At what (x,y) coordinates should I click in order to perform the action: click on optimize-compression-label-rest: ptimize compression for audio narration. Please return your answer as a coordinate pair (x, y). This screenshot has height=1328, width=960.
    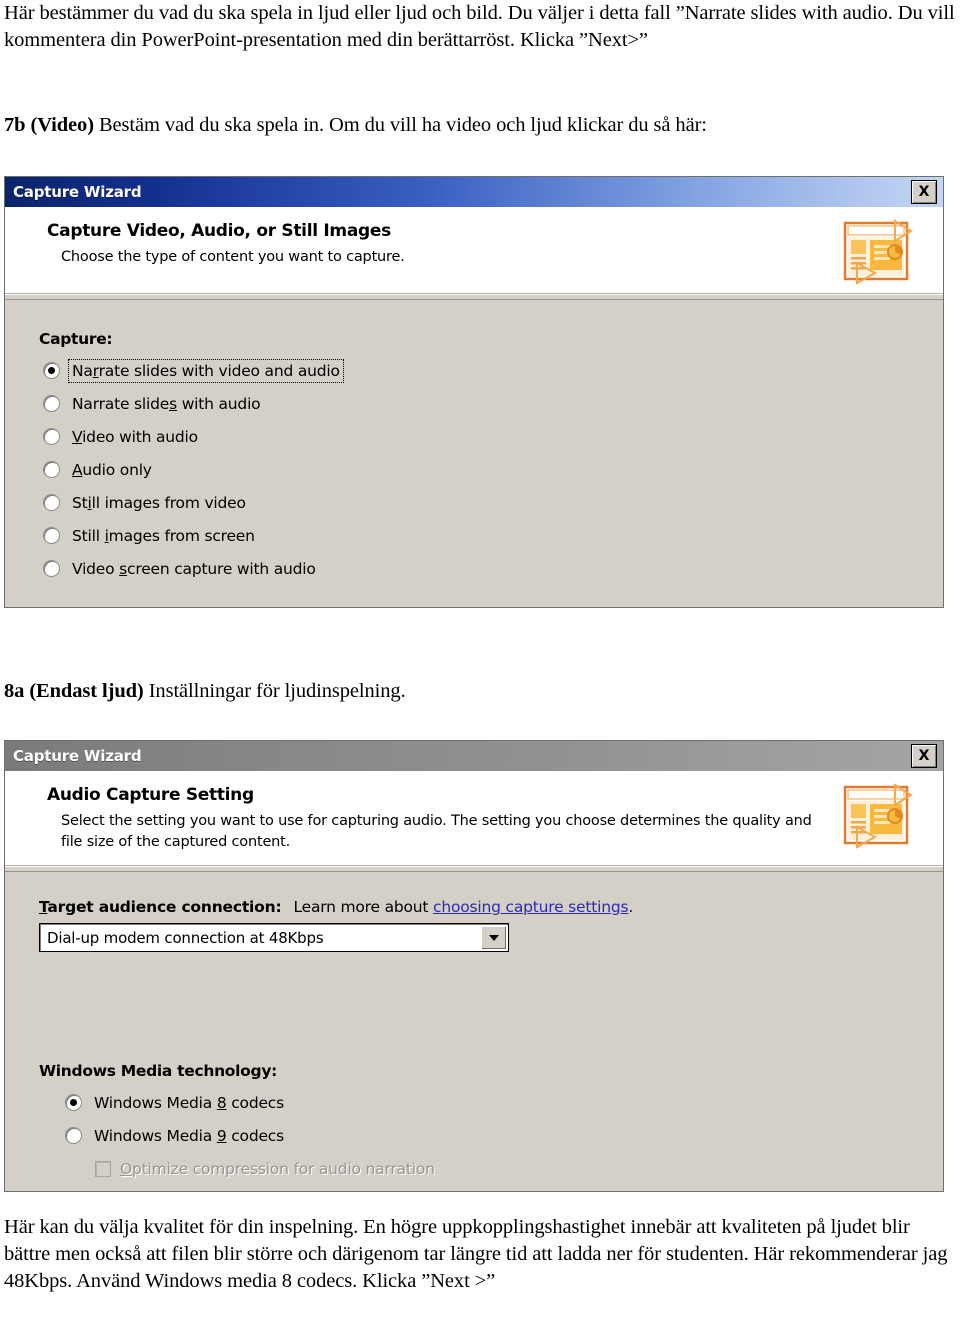
    Looking at the image, I should click on (283, 1168).